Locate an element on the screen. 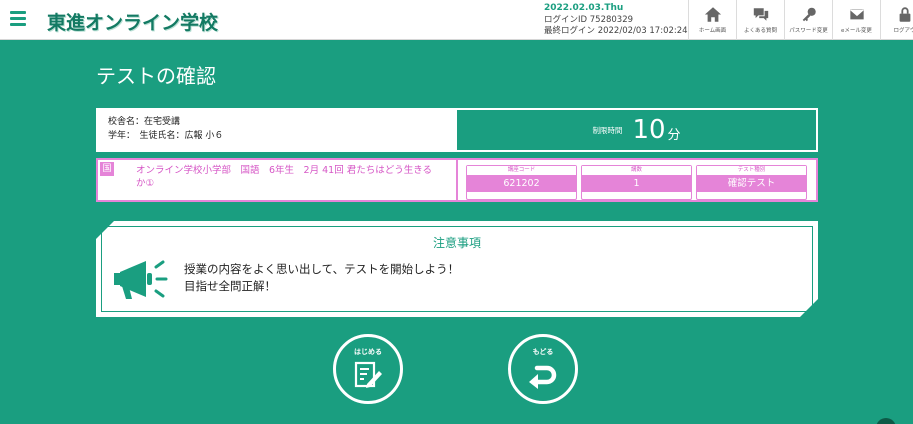 This screenshot has width=913, height=424. nav-label: よくある質問 is located at coordinates (760, 31).